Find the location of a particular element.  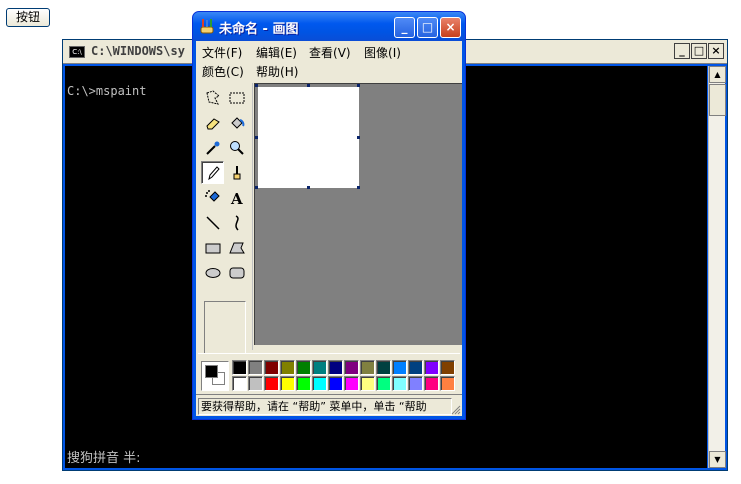

ellipse-icon is located at coordinates (212, 272).